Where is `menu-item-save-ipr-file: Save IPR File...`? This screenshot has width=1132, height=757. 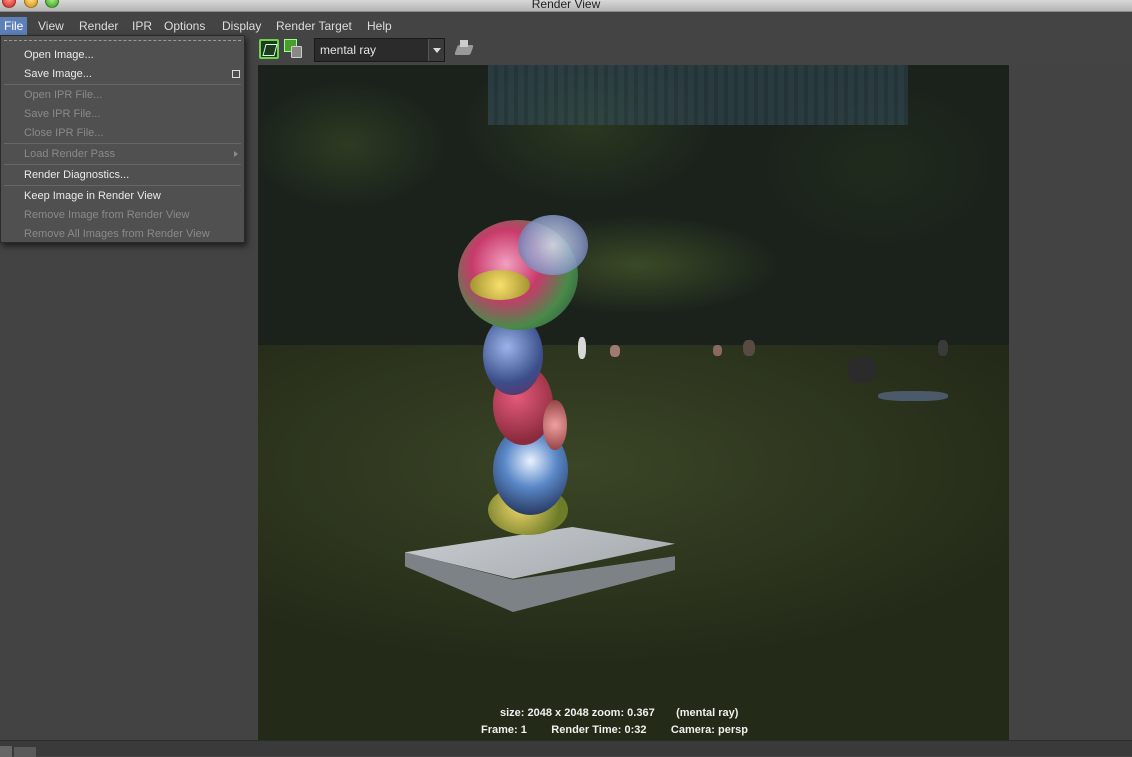
menu-item-save-ipr-file: Save IPR File... is located at coordinates (123, 114).